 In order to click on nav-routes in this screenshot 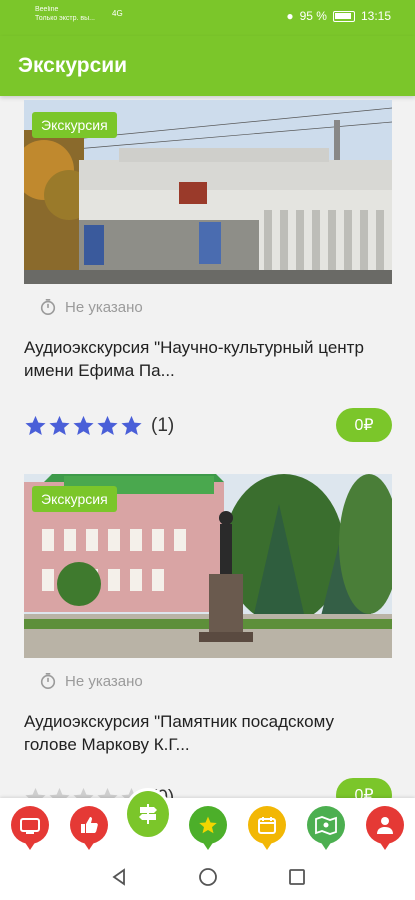, I will do `click(148, 814)`.